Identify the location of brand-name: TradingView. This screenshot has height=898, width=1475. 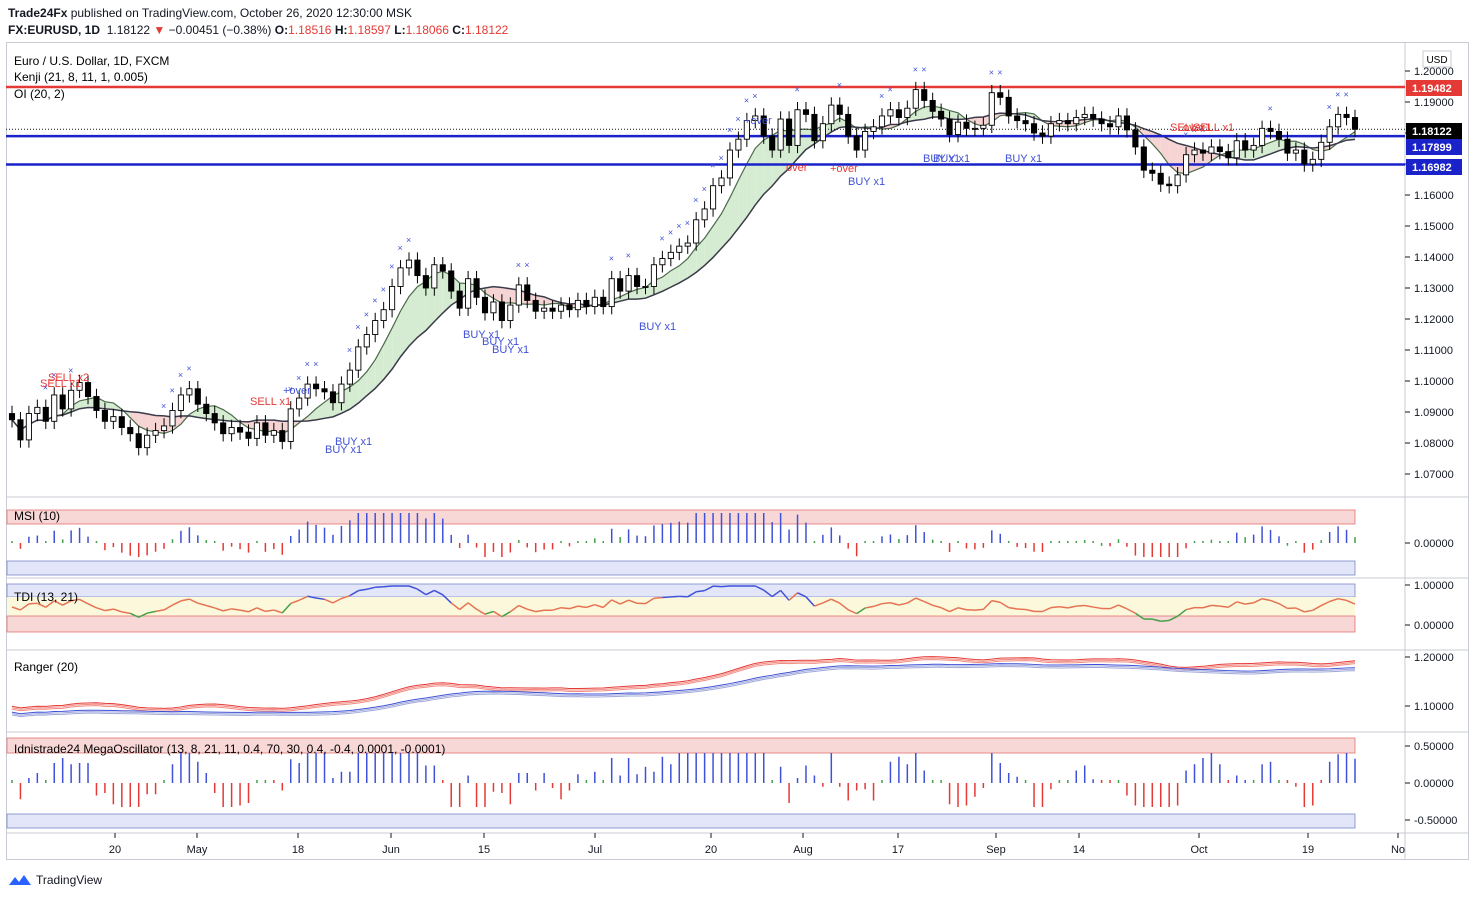
(69, 880).